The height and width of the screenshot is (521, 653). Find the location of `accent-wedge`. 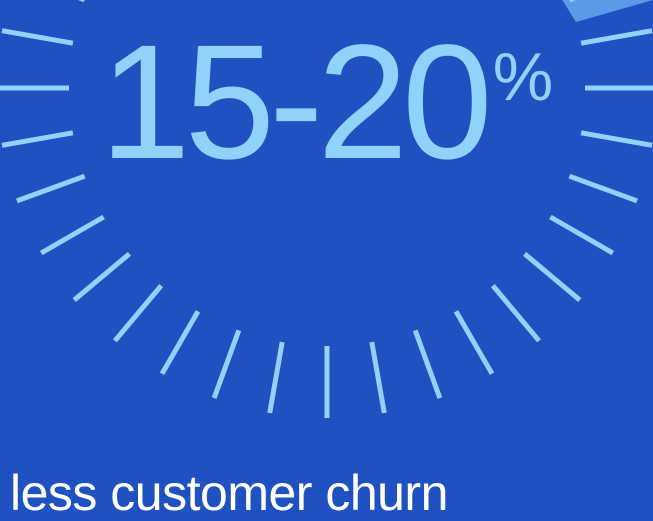

accent-wedge is located at coordinates (607, 11).